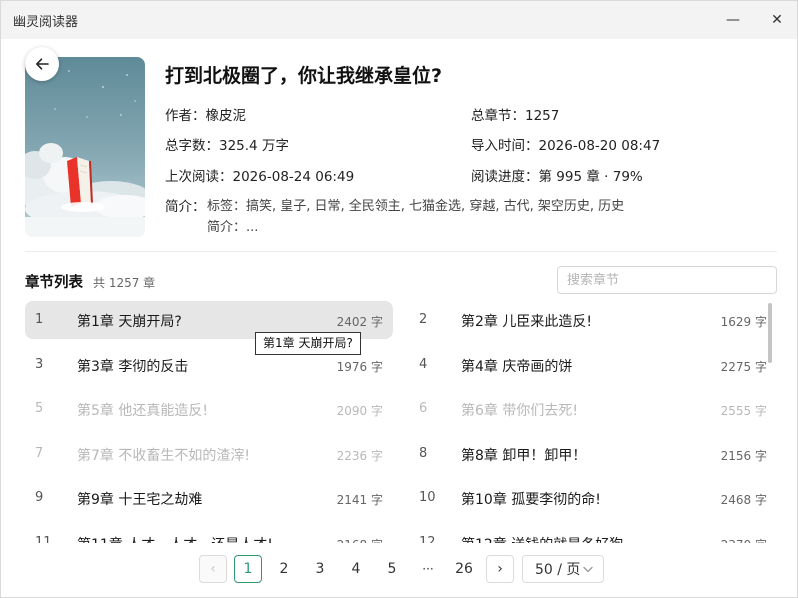 The height and width of the screenshot is (598, 798). I want to click on page-size-value: 50 / 页, so click(558, 570).